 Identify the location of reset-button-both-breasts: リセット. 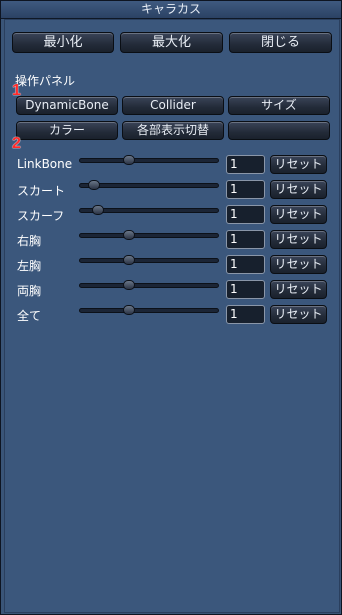
(298, 289).